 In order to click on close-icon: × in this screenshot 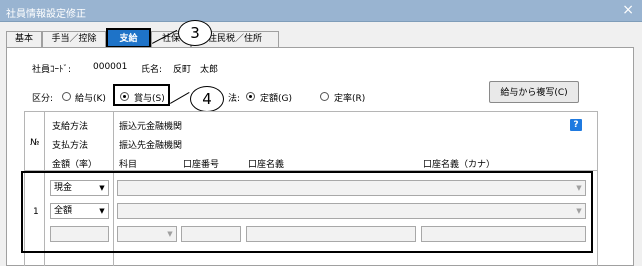, I will do `click(628, 10)`.